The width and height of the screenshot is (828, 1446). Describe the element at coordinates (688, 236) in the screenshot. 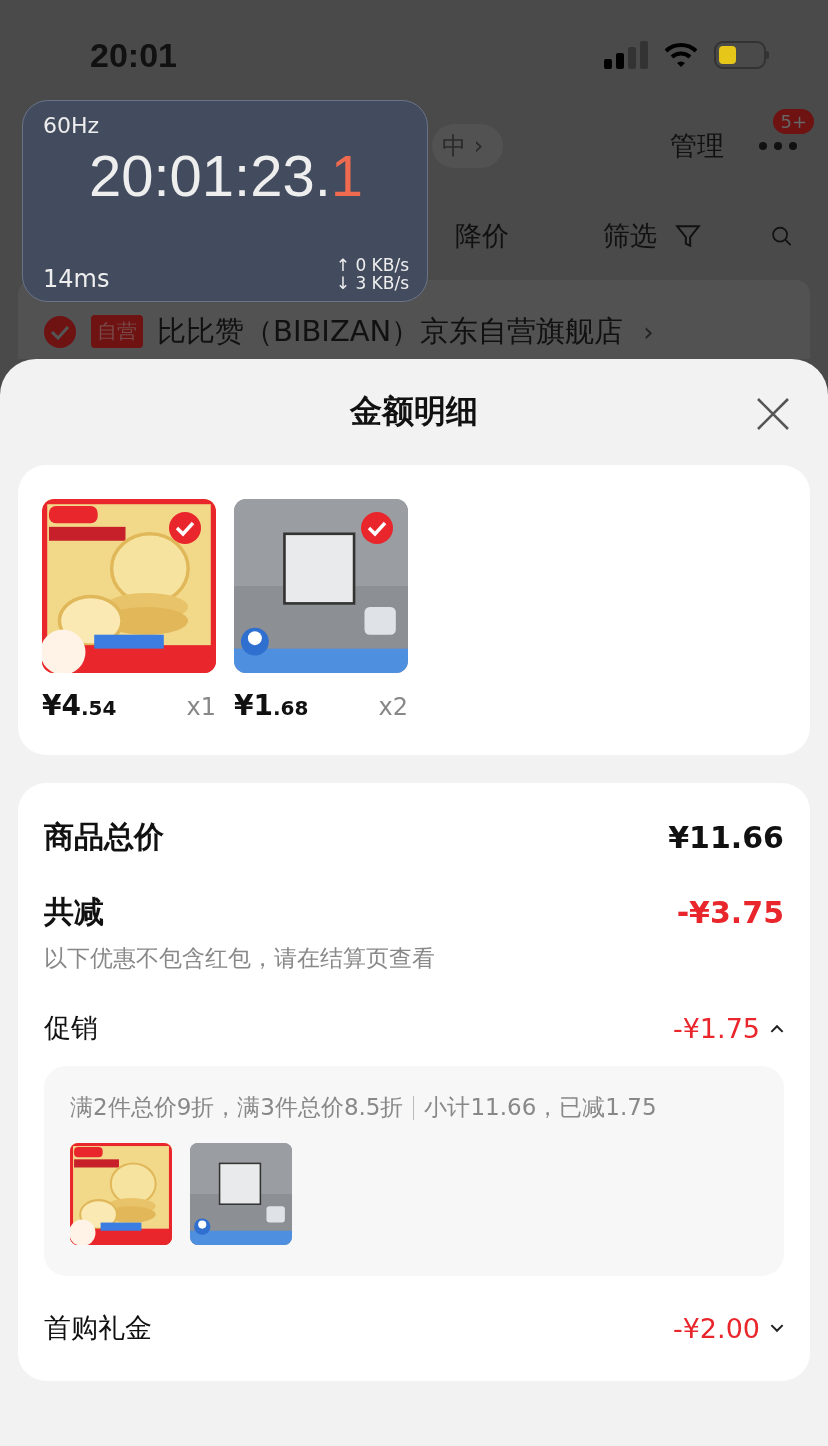

I see `filter-icon` at that location.